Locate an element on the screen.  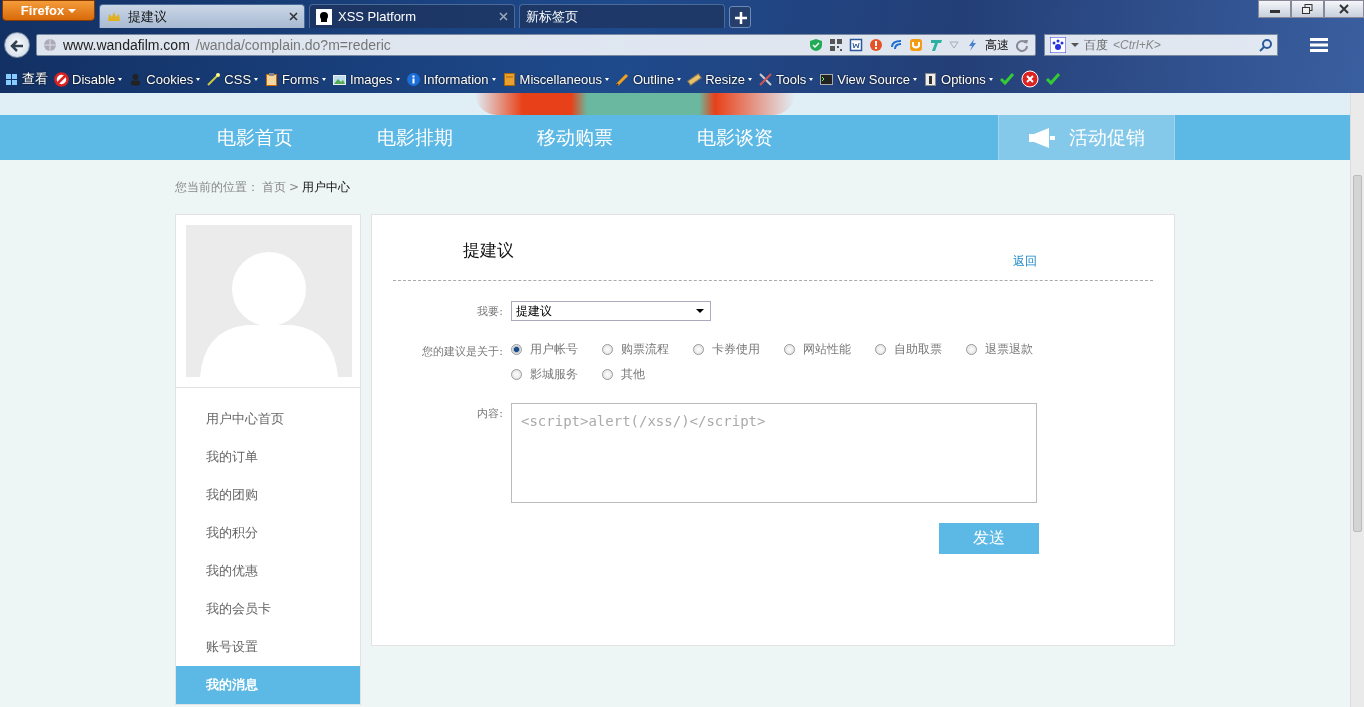
document-icon is located at coordinates (856, 45).